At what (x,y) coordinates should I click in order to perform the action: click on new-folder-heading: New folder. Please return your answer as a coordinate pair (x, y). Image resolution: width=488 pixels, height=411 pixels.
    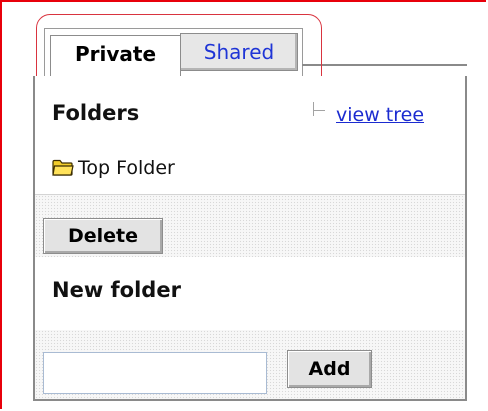
    Looking at the image, I should click on (116, 290).